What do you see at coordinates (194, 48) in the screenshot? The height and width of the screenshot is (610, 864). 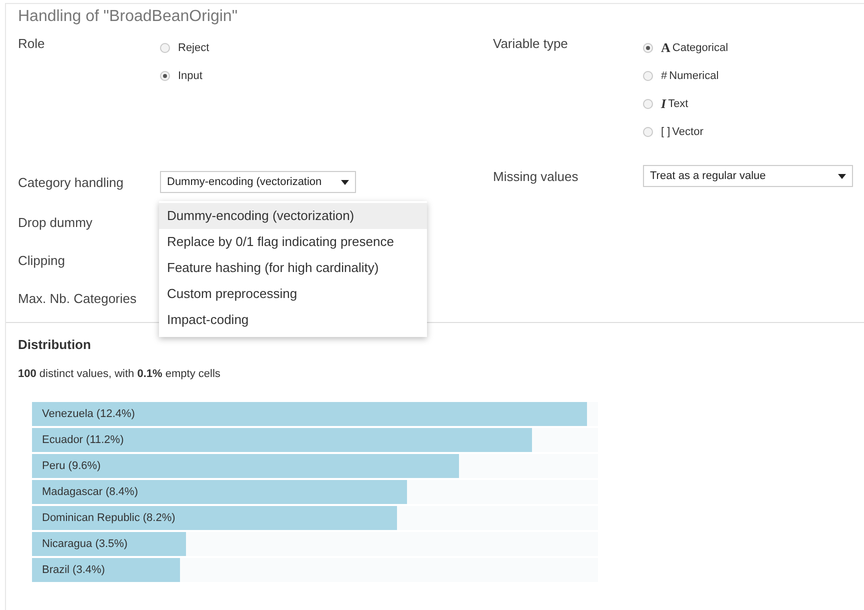 I see `radio-label: Reject` at bounding box center [194, 48].